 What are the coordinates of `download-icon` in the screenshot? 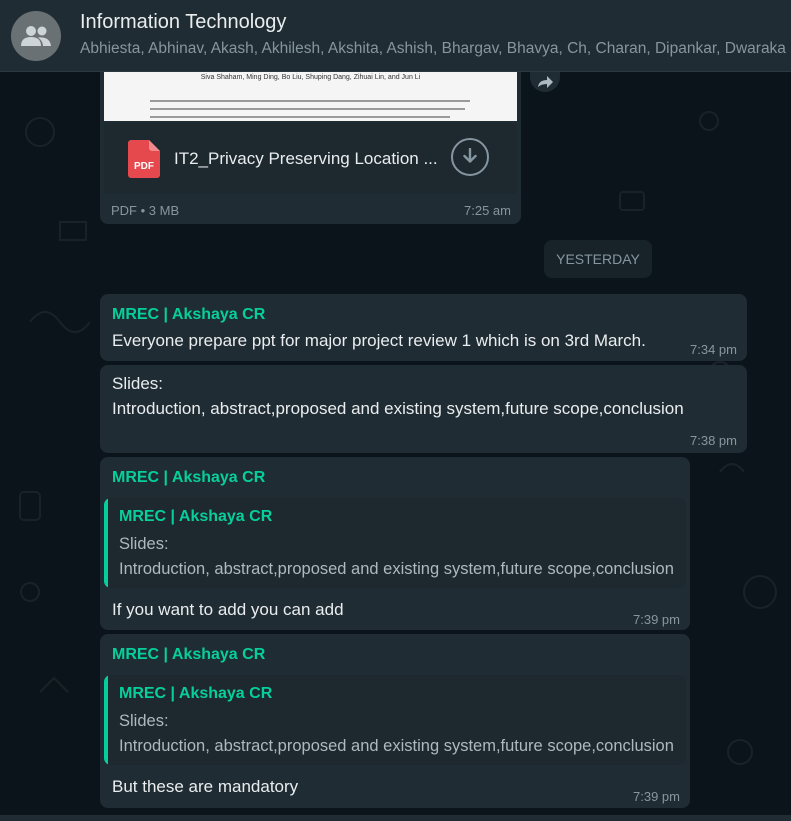 It's located at (470, 155).